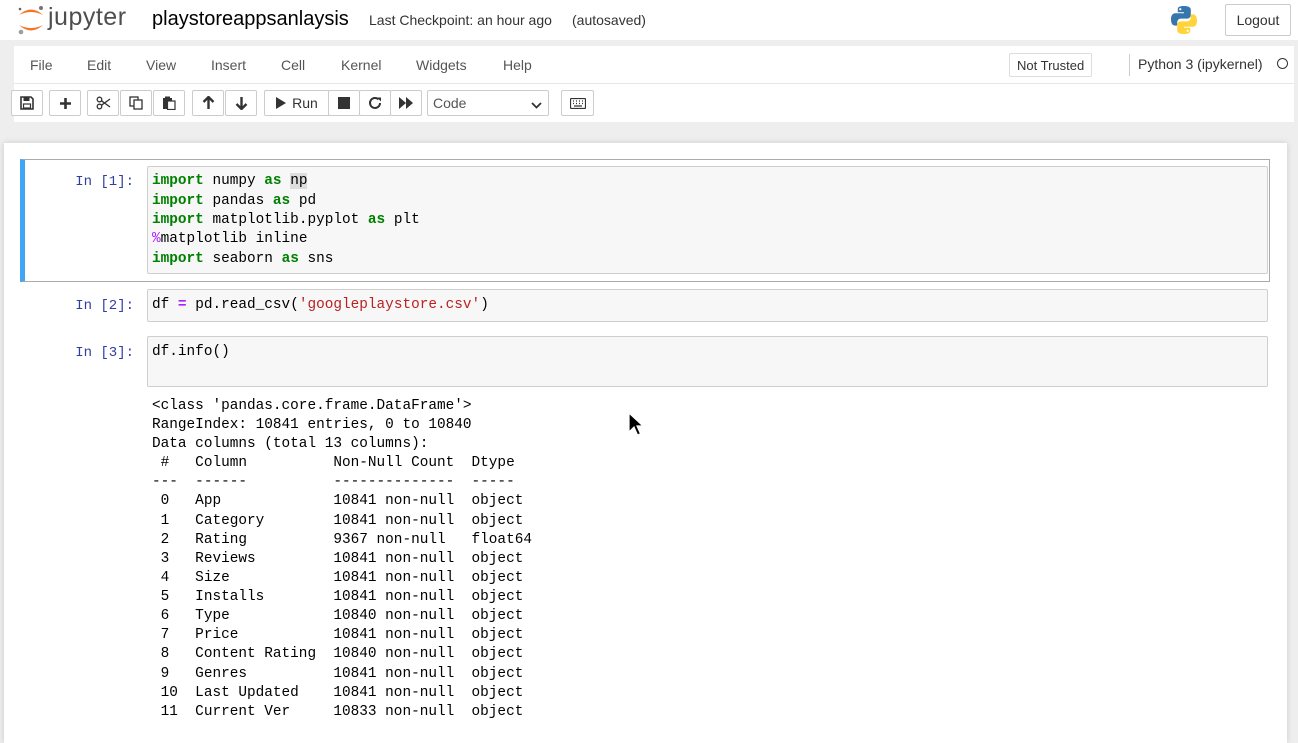  Describe the element at coordinates (312, 406) in the screenshot. I see `output-line: <class 'pandas.core.frame.DataFrame'>` at that location.